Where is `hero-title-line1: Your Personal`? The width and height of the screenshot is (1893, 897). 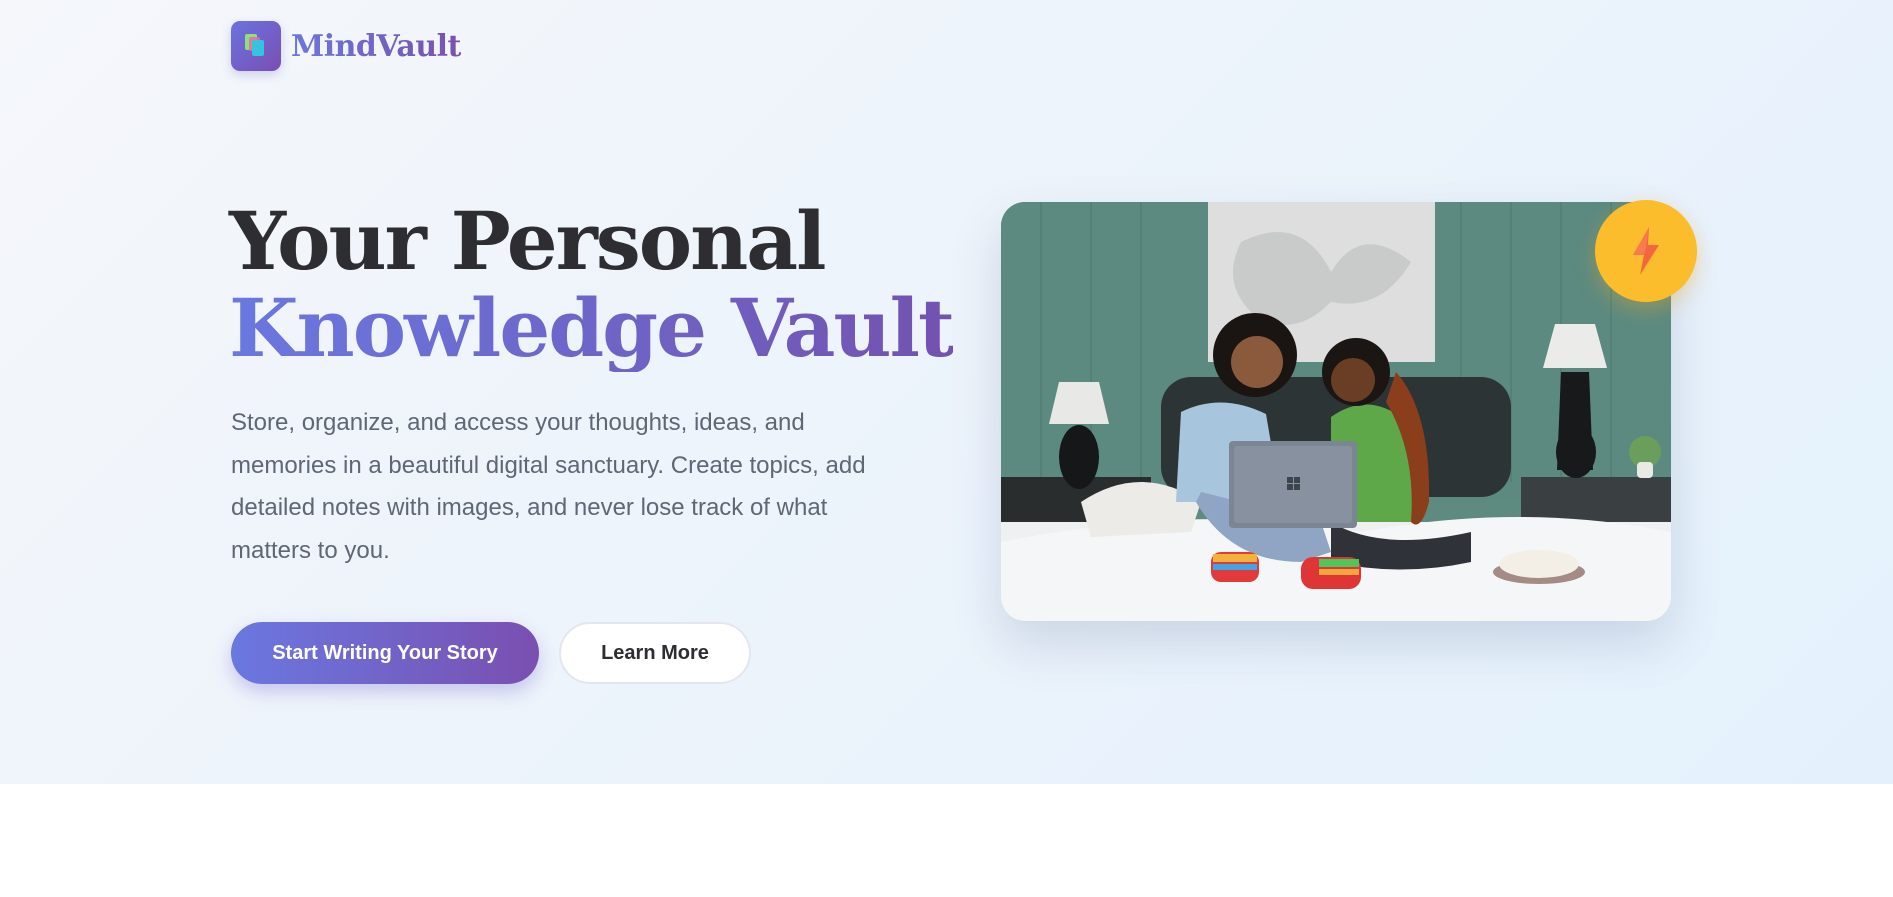 hero-title-line1: Your Personal is located at coordinates (528, 241).